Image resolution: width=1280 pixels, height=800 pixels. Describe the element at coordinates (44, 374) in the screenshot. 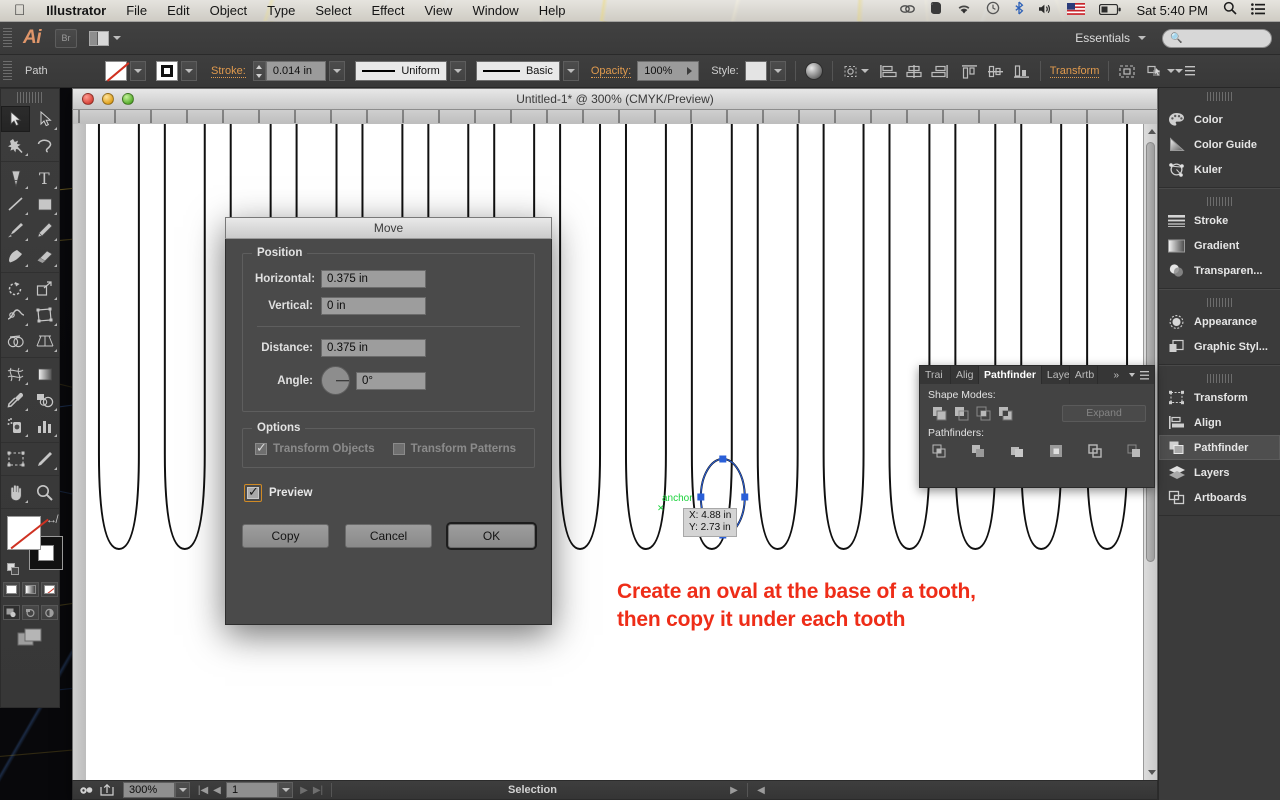

I see `gradient-tool` at that location.